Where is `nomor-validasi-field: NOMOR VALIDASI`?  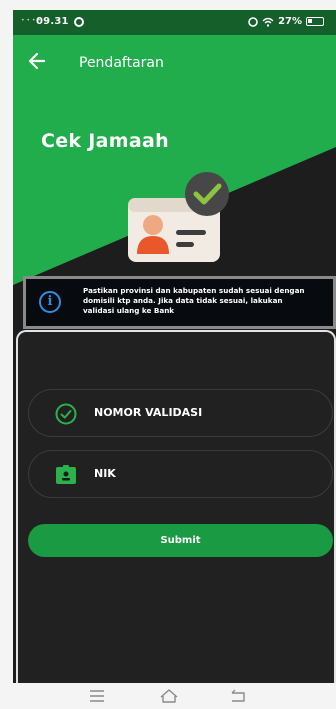
nomor-validasi-field: NOMOR VALIDASI is located at coordinates (180, 413).